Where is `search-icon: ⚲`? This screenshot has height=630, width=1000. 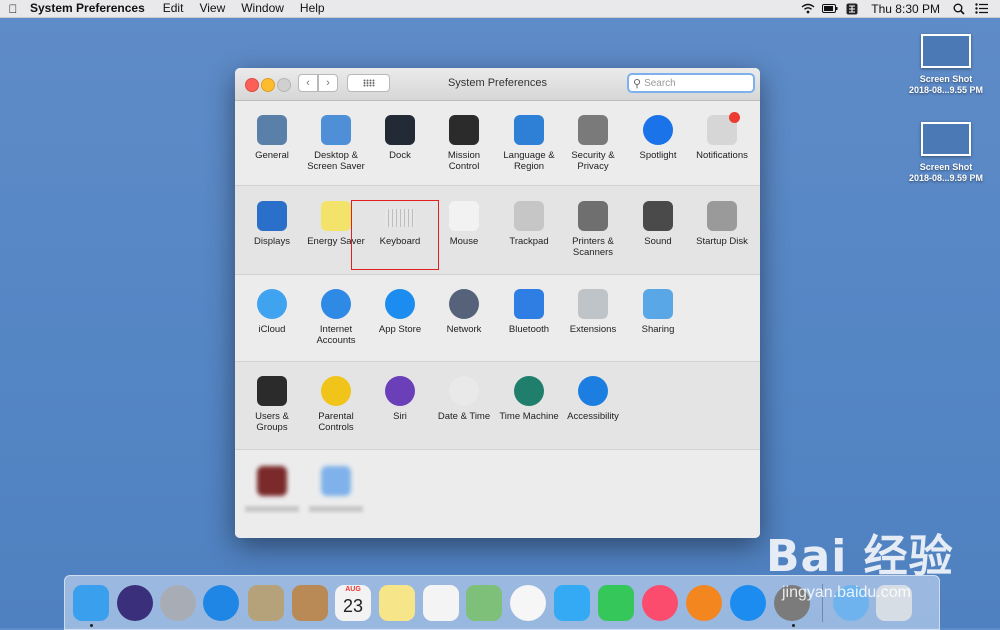 search-icon: ⚲ is located at coordinates (637, 83).